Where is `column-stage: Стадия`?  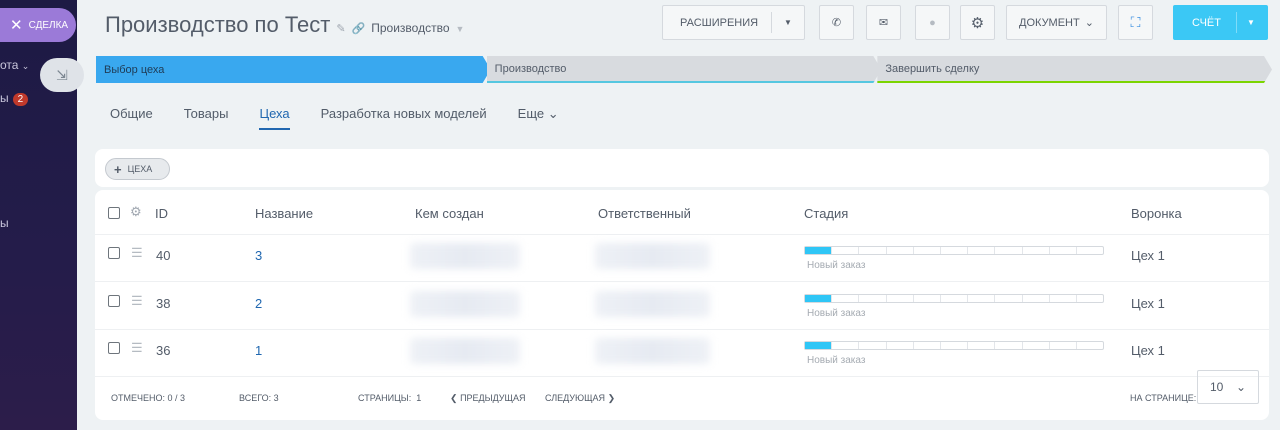
column-stage: Стадия is located at coordinates (826, 213).